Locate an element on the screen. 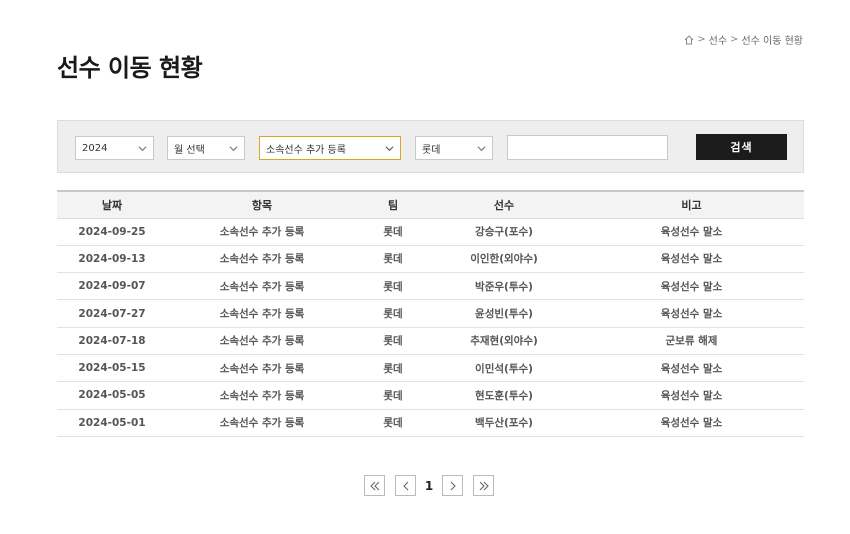 This screenshot has width=850, height=534. cell-date: 2024-05-01 is located at coordinates (112, 423).